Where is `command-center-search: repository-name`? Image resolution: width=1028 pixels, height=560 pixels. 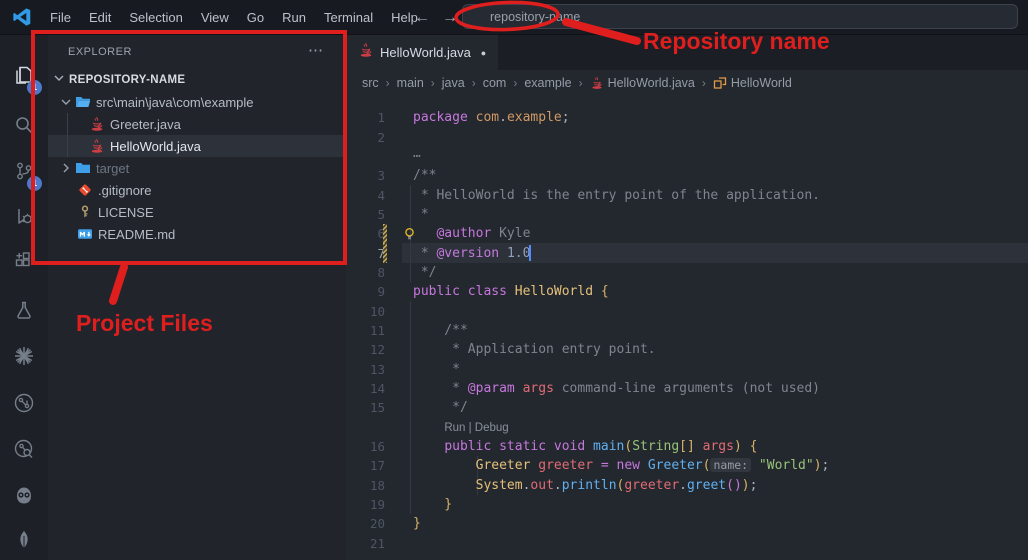 command-center-search: repository-name is located at coordinates (740, 16).